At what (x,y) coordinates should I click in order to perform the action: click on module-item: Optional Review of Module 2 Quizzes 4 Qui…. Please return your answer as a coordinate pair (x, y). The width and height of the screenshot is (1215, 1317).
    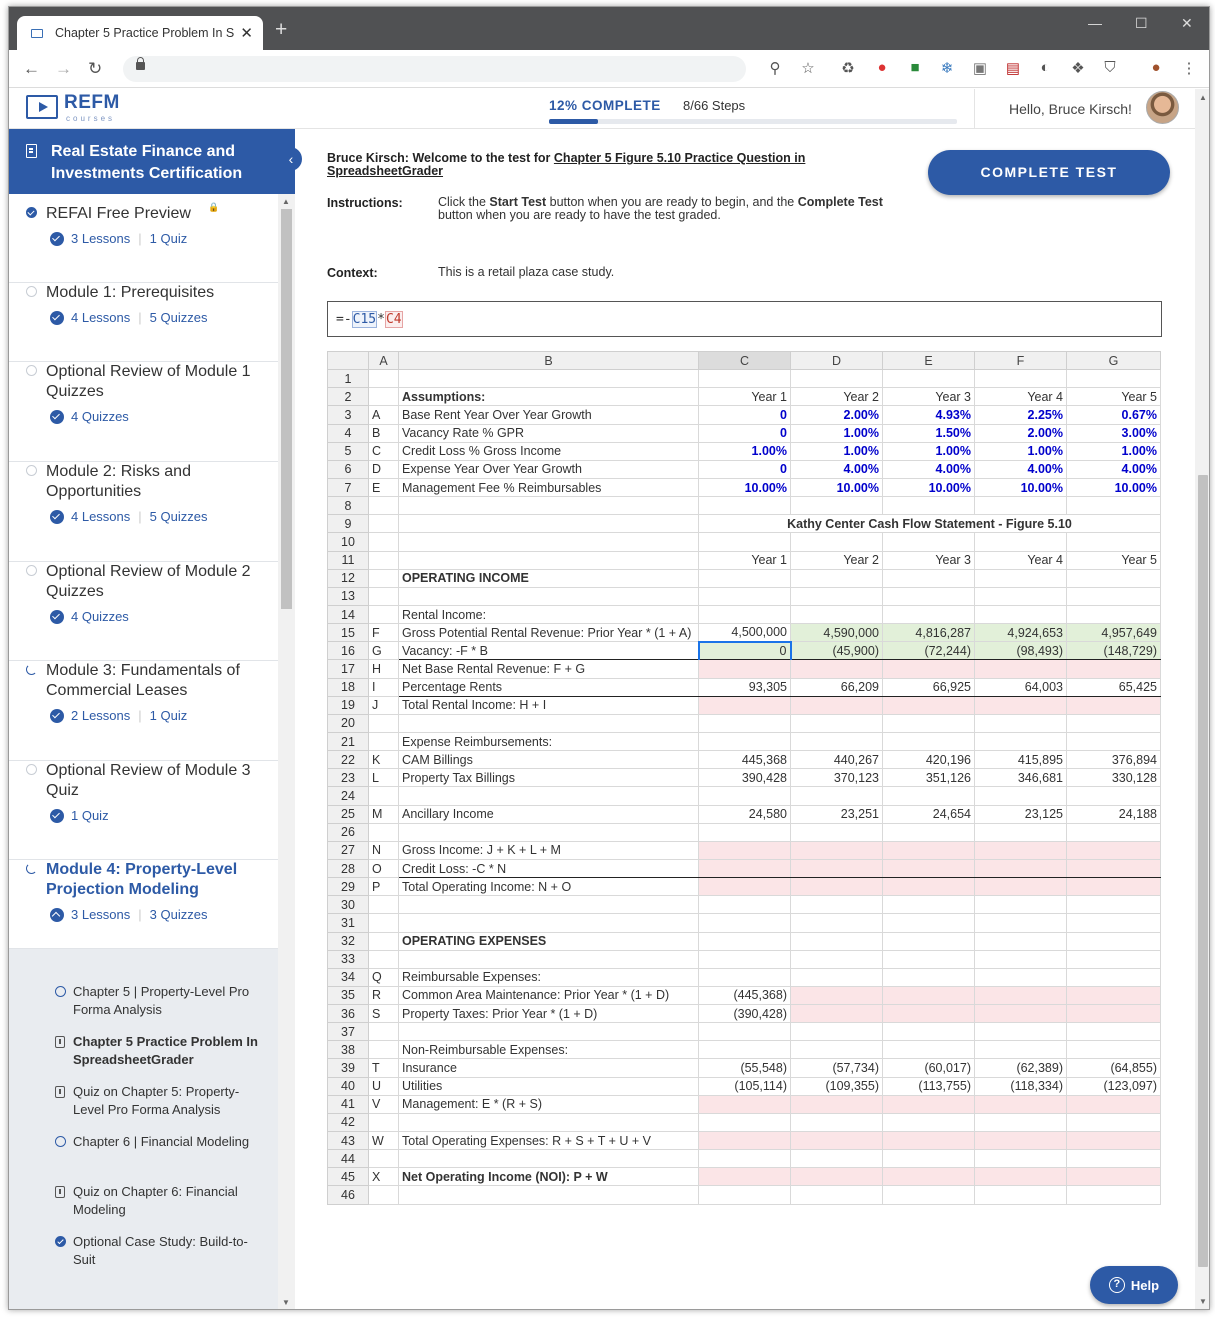
    Looking at the image, I should click on (143, 611).